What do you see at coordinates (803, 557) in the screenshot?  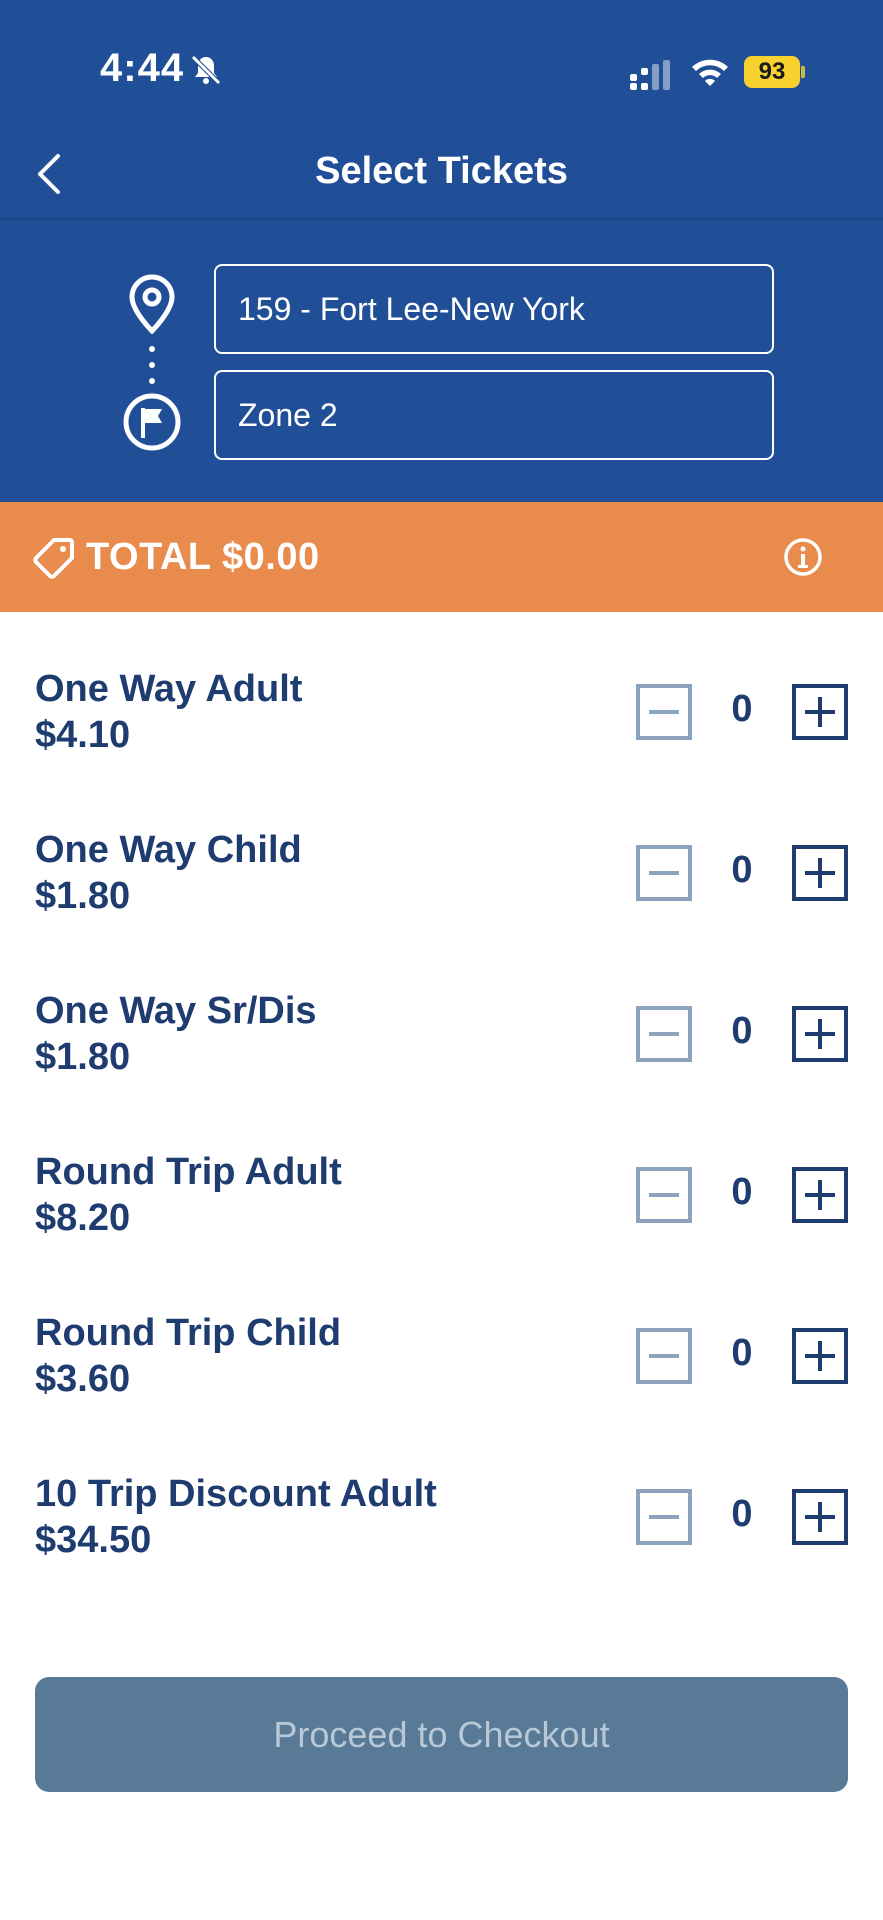 I see `info-icon` at bounding box center [803, 557].